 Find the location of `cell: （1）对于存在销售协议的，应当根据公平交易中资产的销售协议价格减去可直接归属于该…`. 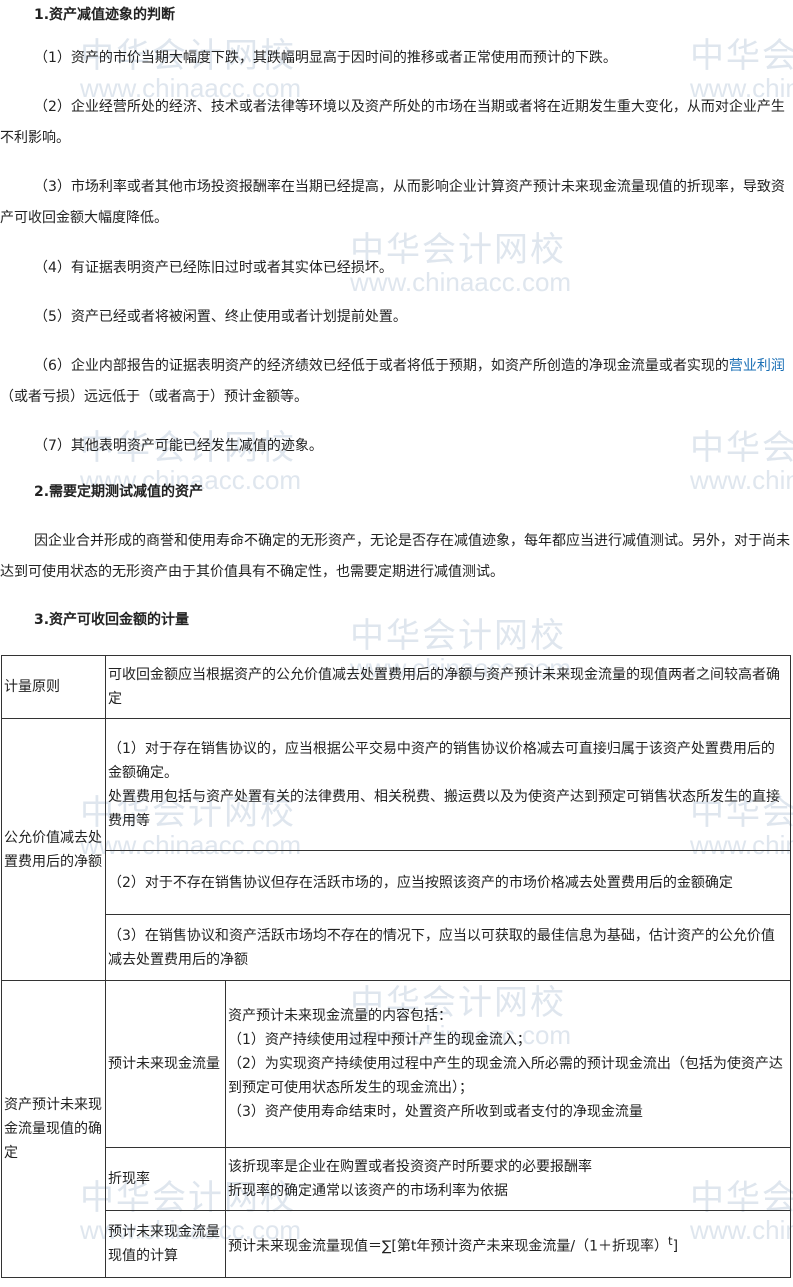

cell: （1）对于存在销售协议的，应当根据公平交易中资产的销售协议价格减去可直接归属于该… is located at coordinates (448, 784).